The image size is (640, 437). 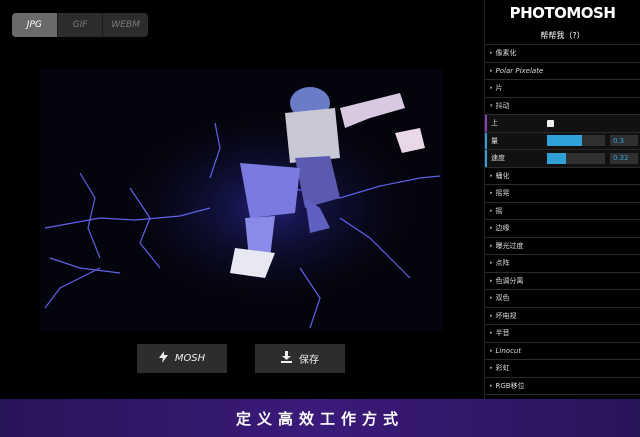 What do you see at coordinates (491, 105) in the screenshot?
I see `chevron-down-icon: ▾` at bounding box center [491, 105].